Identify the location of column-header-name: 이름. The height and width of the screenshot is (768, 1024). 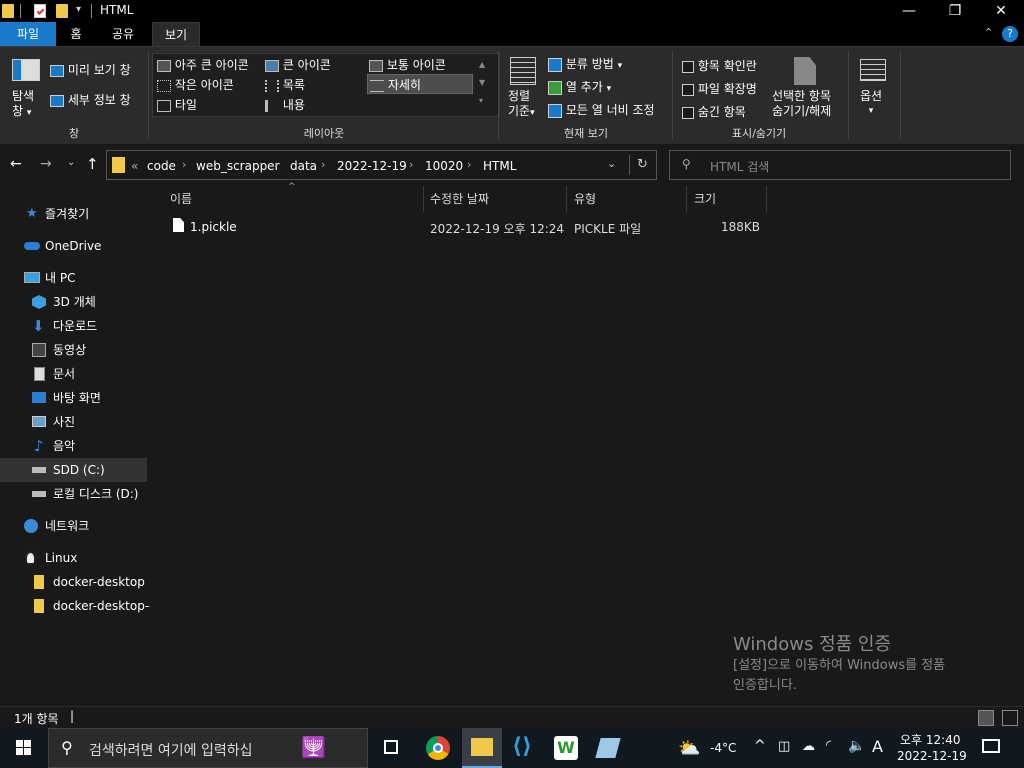
(295, 199).